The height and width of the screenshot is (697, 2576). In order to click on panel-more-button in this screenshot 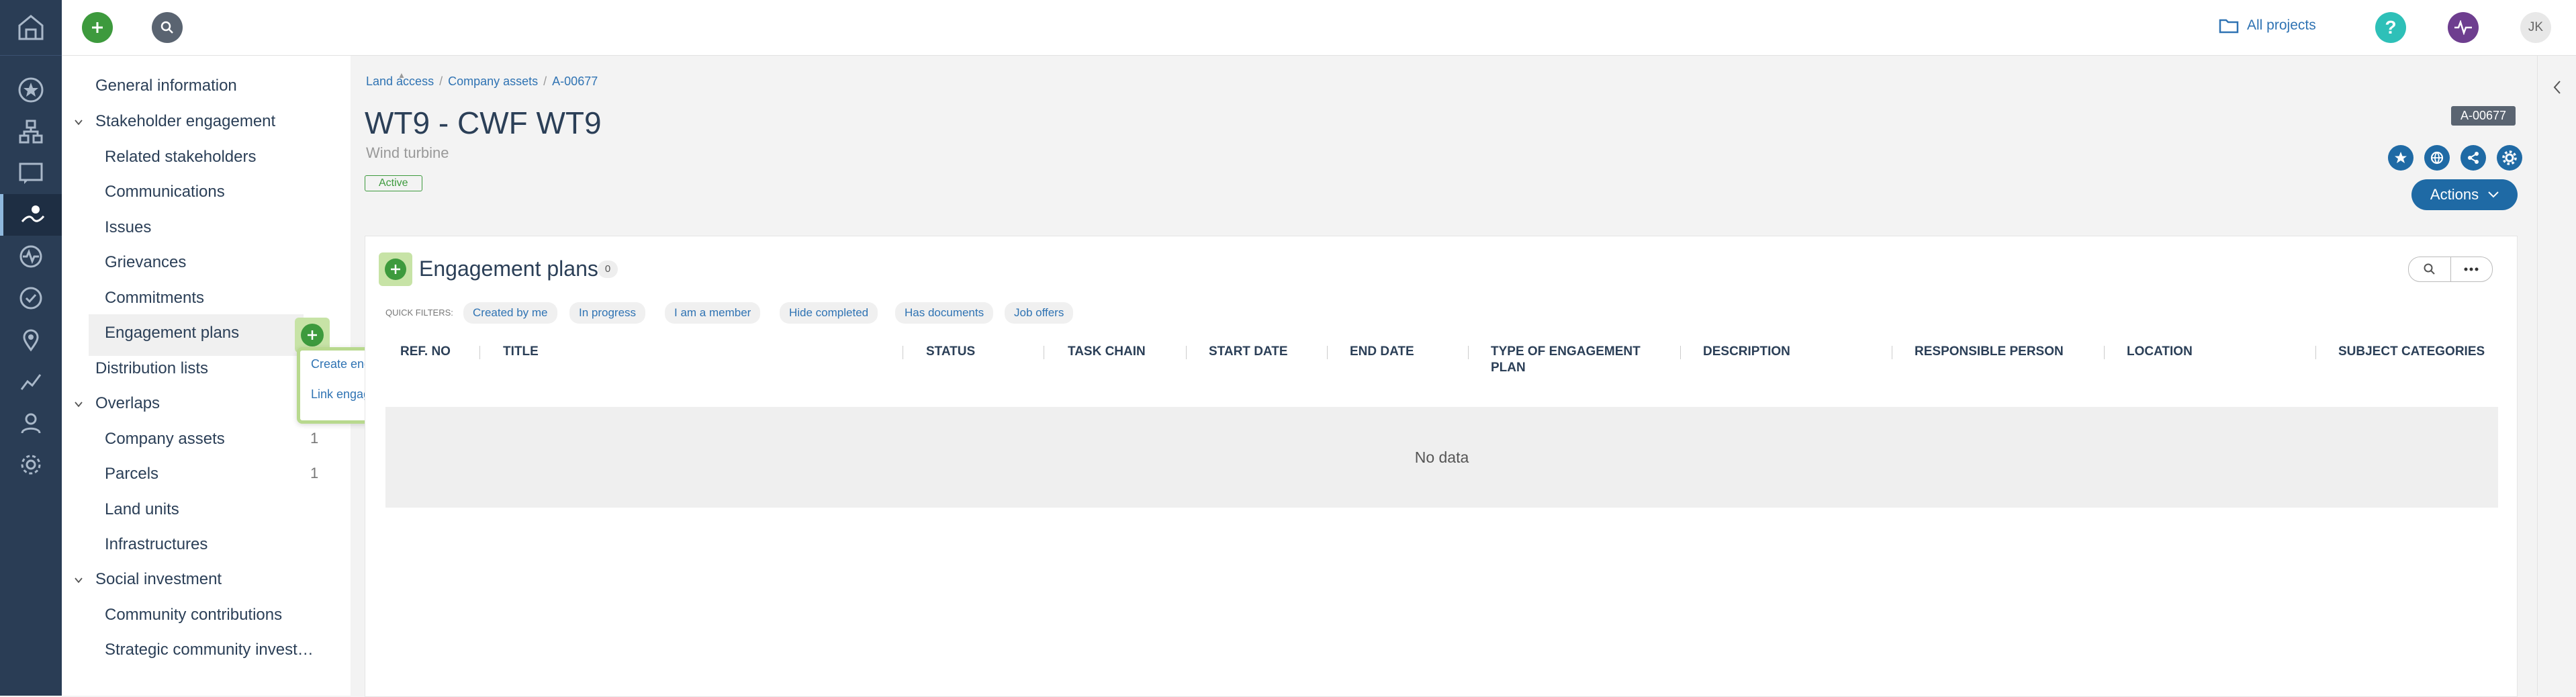, I will do `click(2471, 269)`.